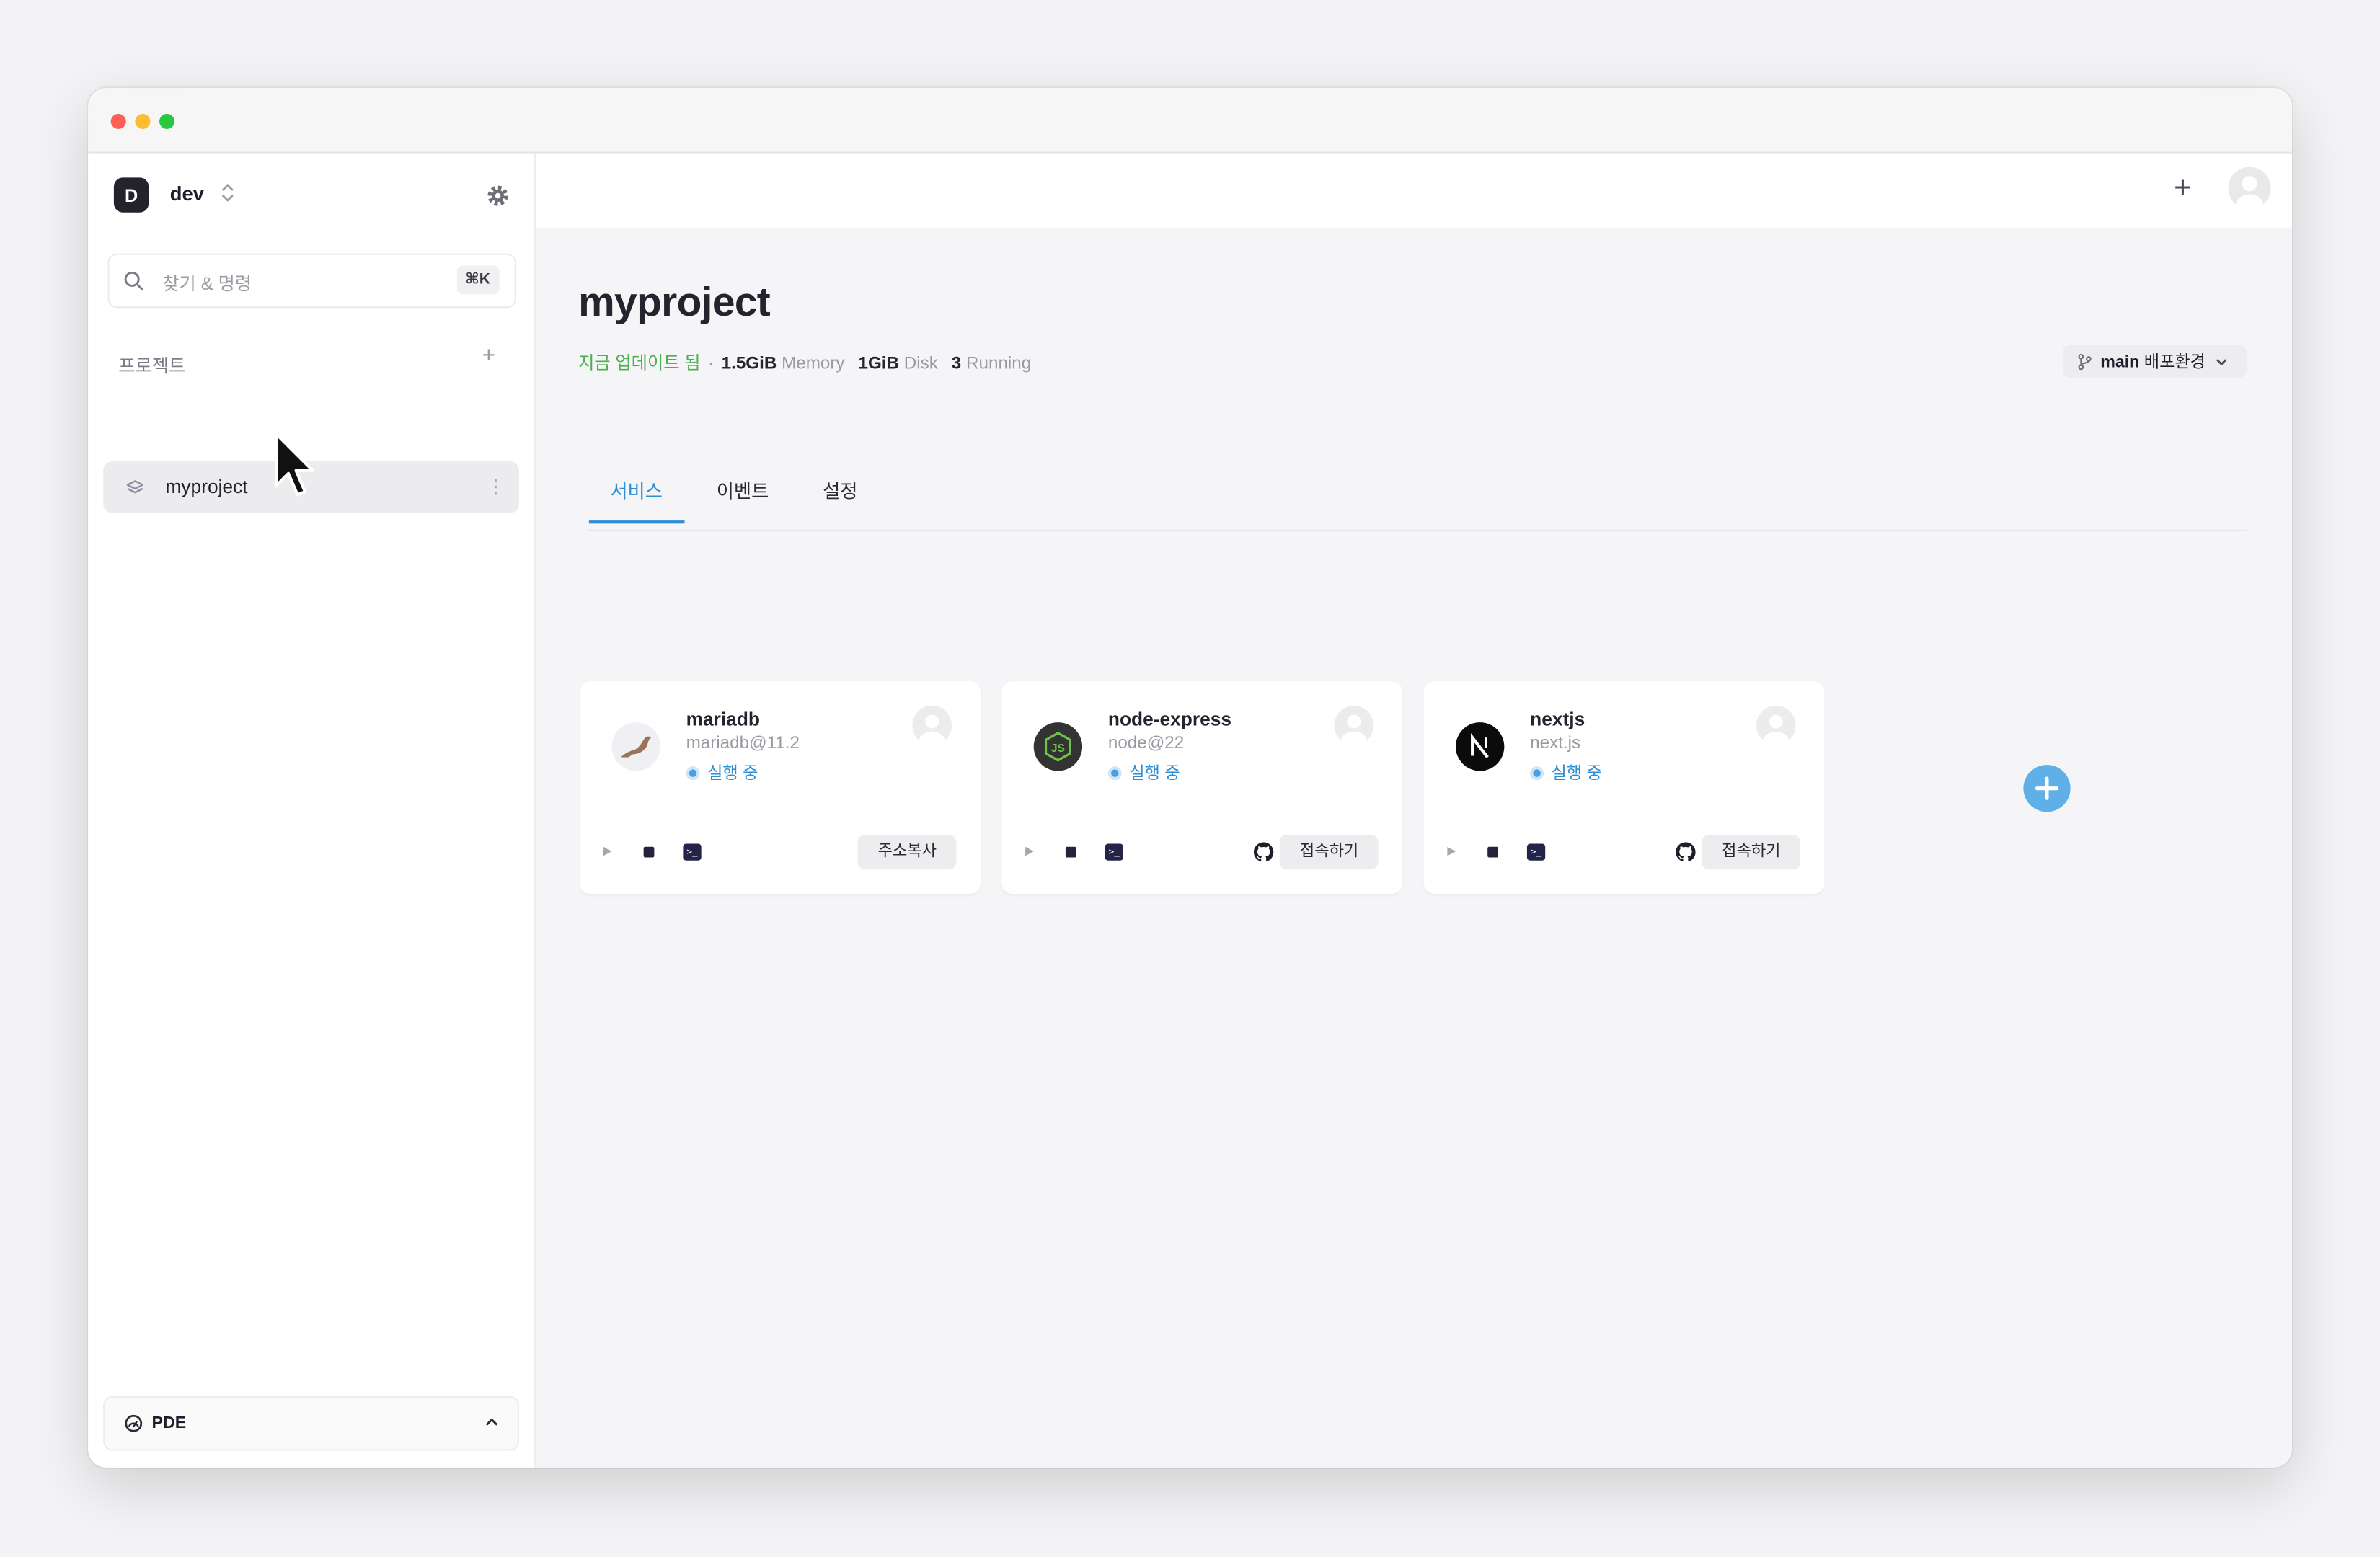 The image size is (2380, 1557). I want to click on service-version: mariadb@11.2, so click(743, 743).